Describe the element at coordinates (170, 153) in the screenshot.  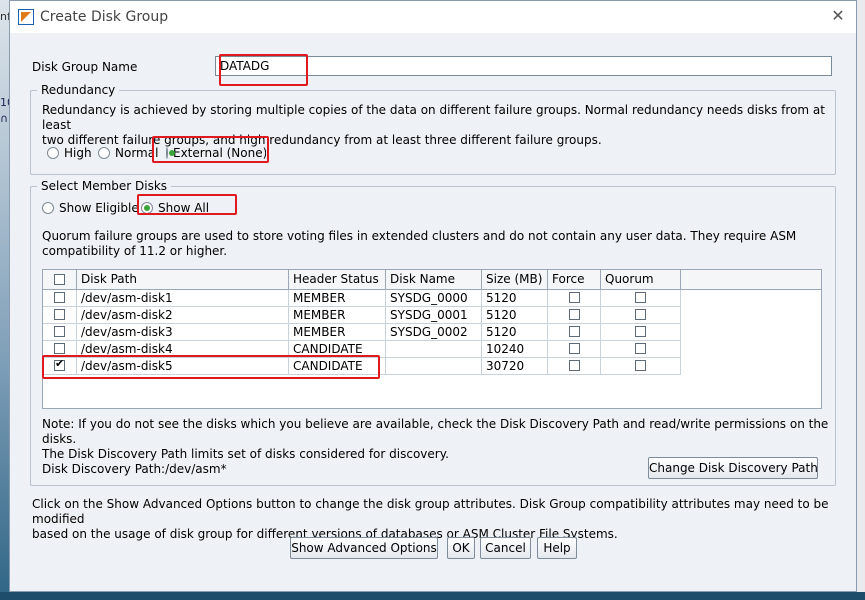
I see `radio-external-indicator` at that location.